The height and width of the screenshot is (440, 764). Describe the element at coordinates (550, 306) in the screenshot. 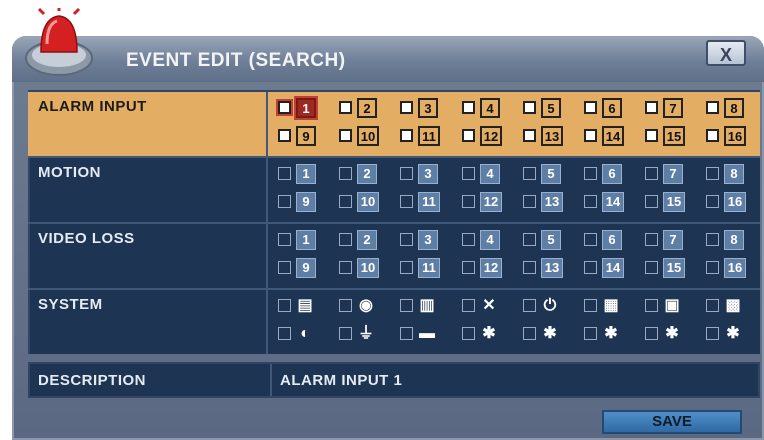

I see `power-fail-icon: ⏻` at that location.